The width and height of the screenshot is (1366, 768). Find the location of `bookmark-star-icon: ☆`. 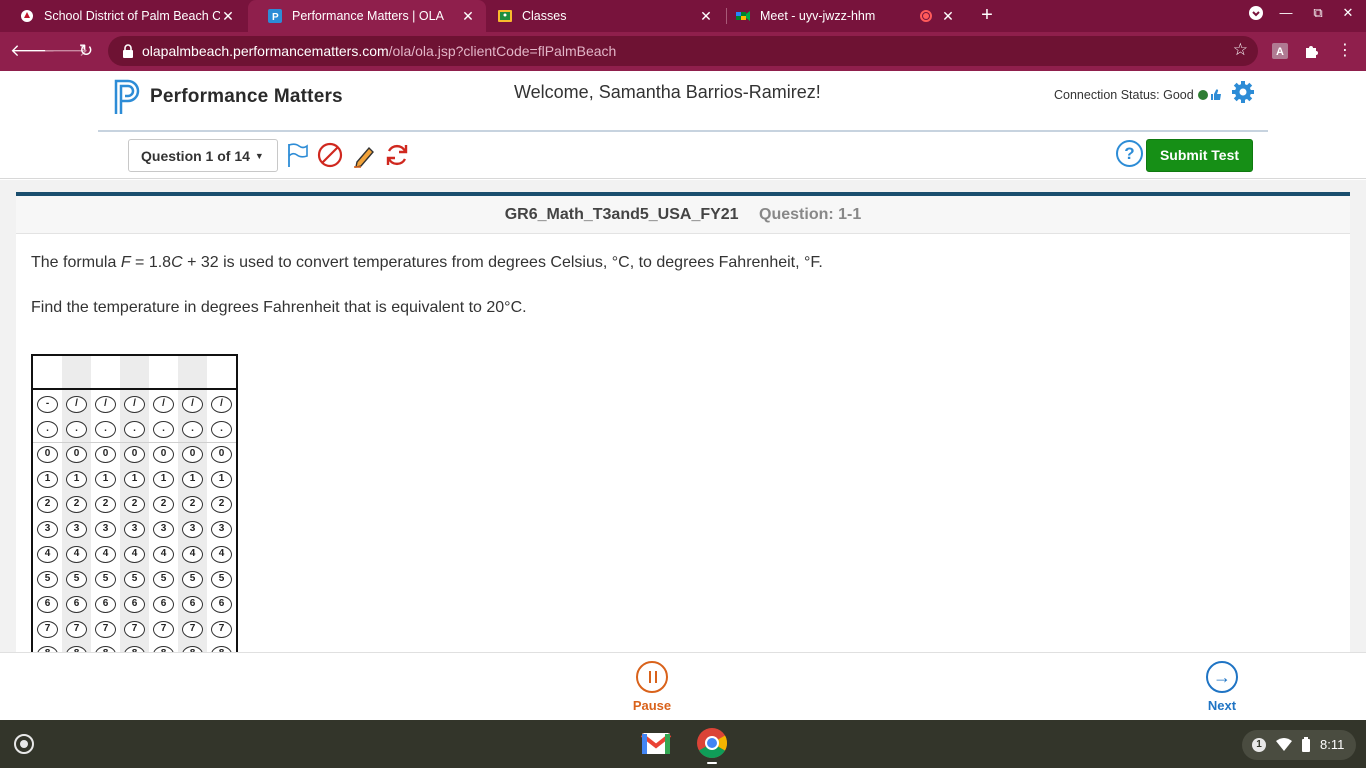

bookmark-star-icon: ☆ is located at coordinates (1240, 50).